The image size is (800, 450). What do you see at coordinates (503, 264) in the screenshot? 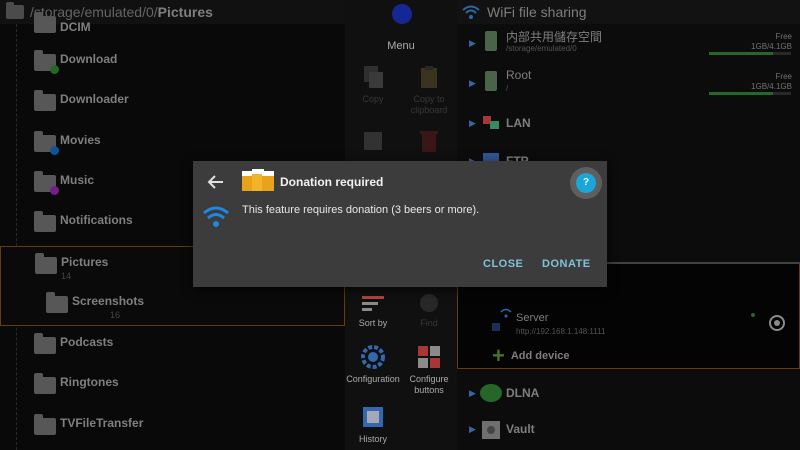
I see `close-button: CLOSE` at bounding box center [503, 264].